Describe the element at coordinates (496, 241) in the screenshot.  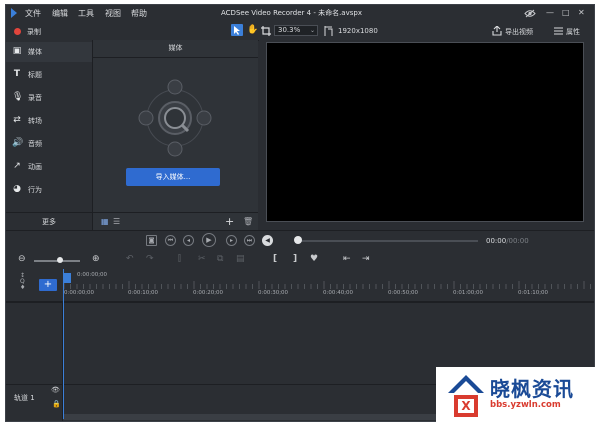
I see `time-current: 00:00` at that location.